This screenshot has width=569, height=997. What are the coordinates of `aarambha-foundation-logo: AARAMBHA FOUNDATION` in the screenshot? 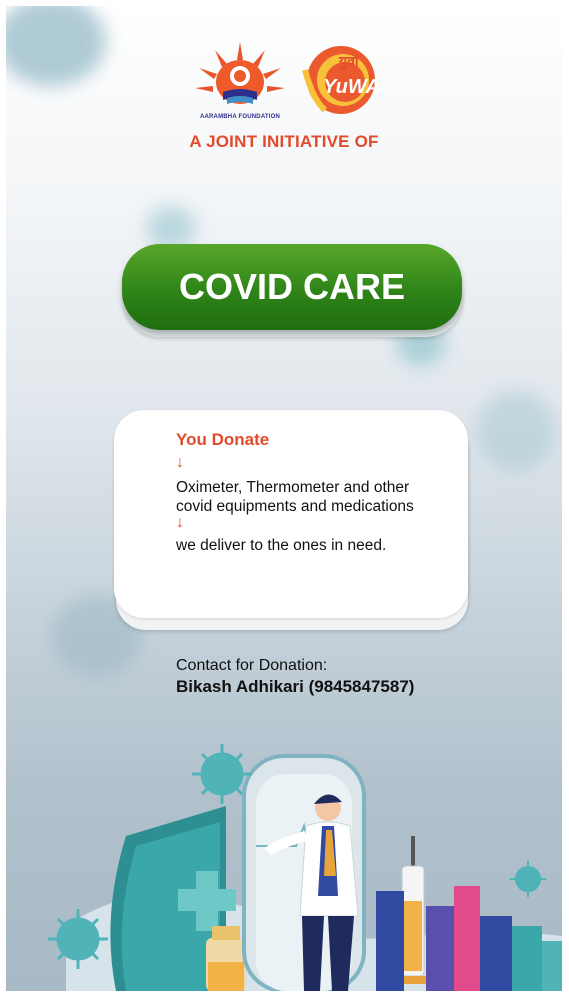 It's located at (240, 80).